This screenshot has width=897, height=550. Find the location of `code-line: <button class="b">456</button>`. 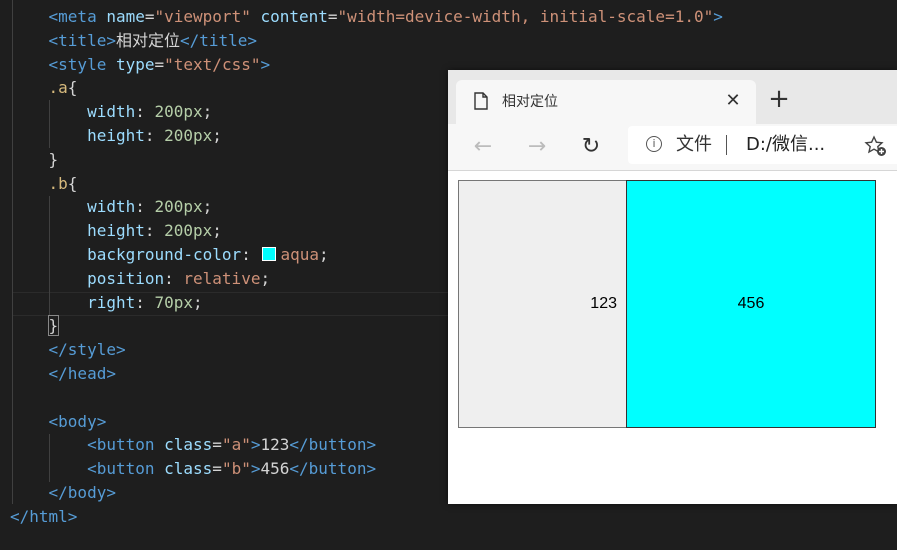

code-line: <button class="b">456</button> is located at coordinates (193, 469).